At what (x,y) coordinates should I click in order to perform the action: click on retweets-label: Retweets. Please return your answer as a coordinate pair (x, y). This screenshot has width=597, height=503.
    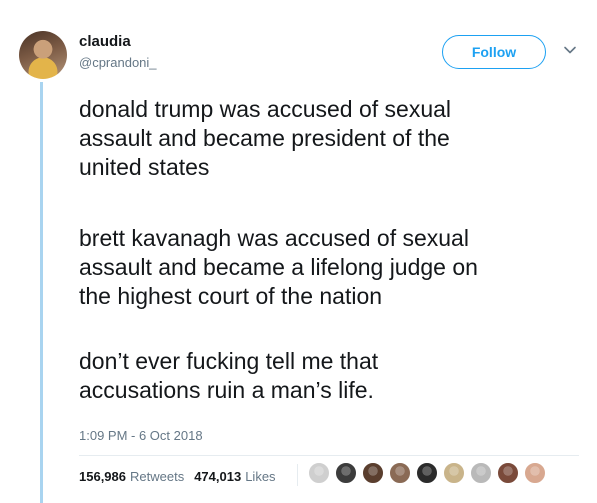
    Looking at the image, I should click on (157, 476).